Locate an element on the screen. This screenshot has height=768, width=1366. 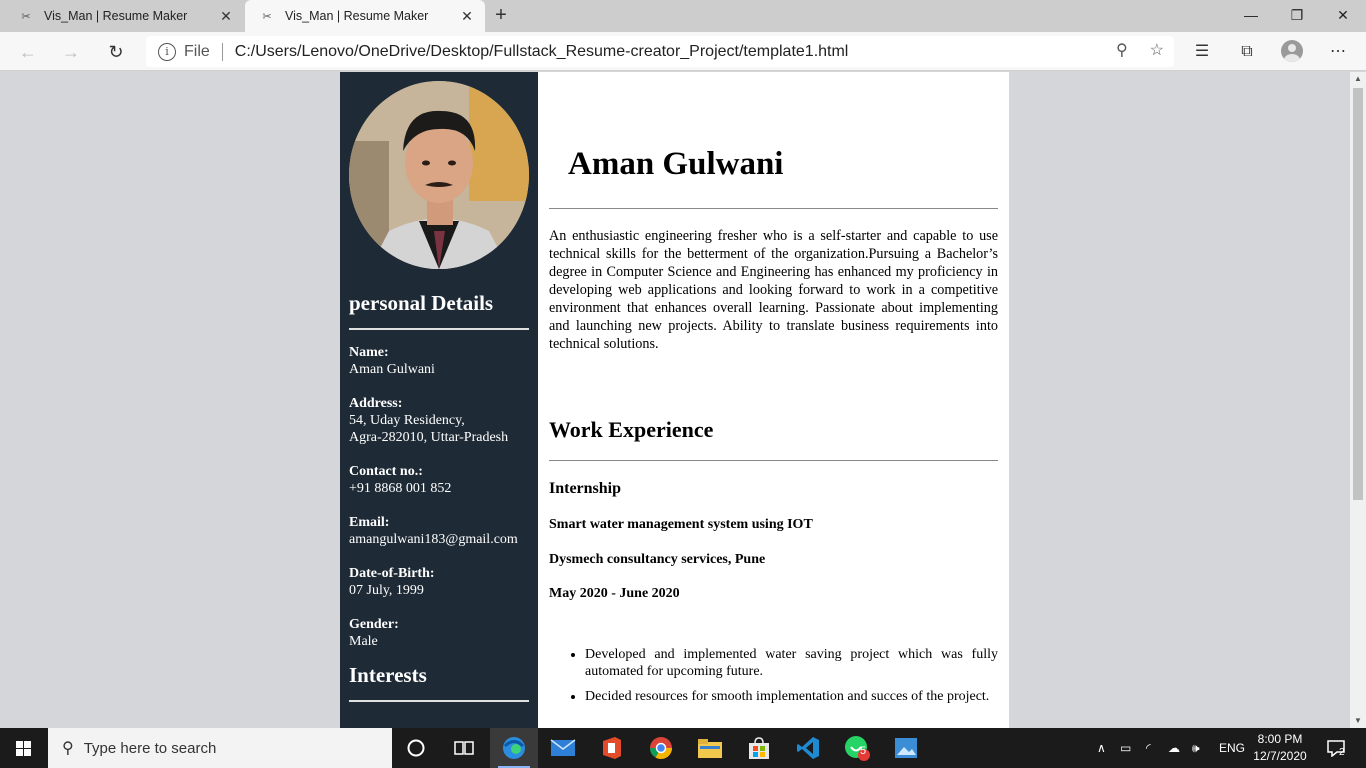
clock-time: 8:00 PM is located at coordinates (1280, 739).